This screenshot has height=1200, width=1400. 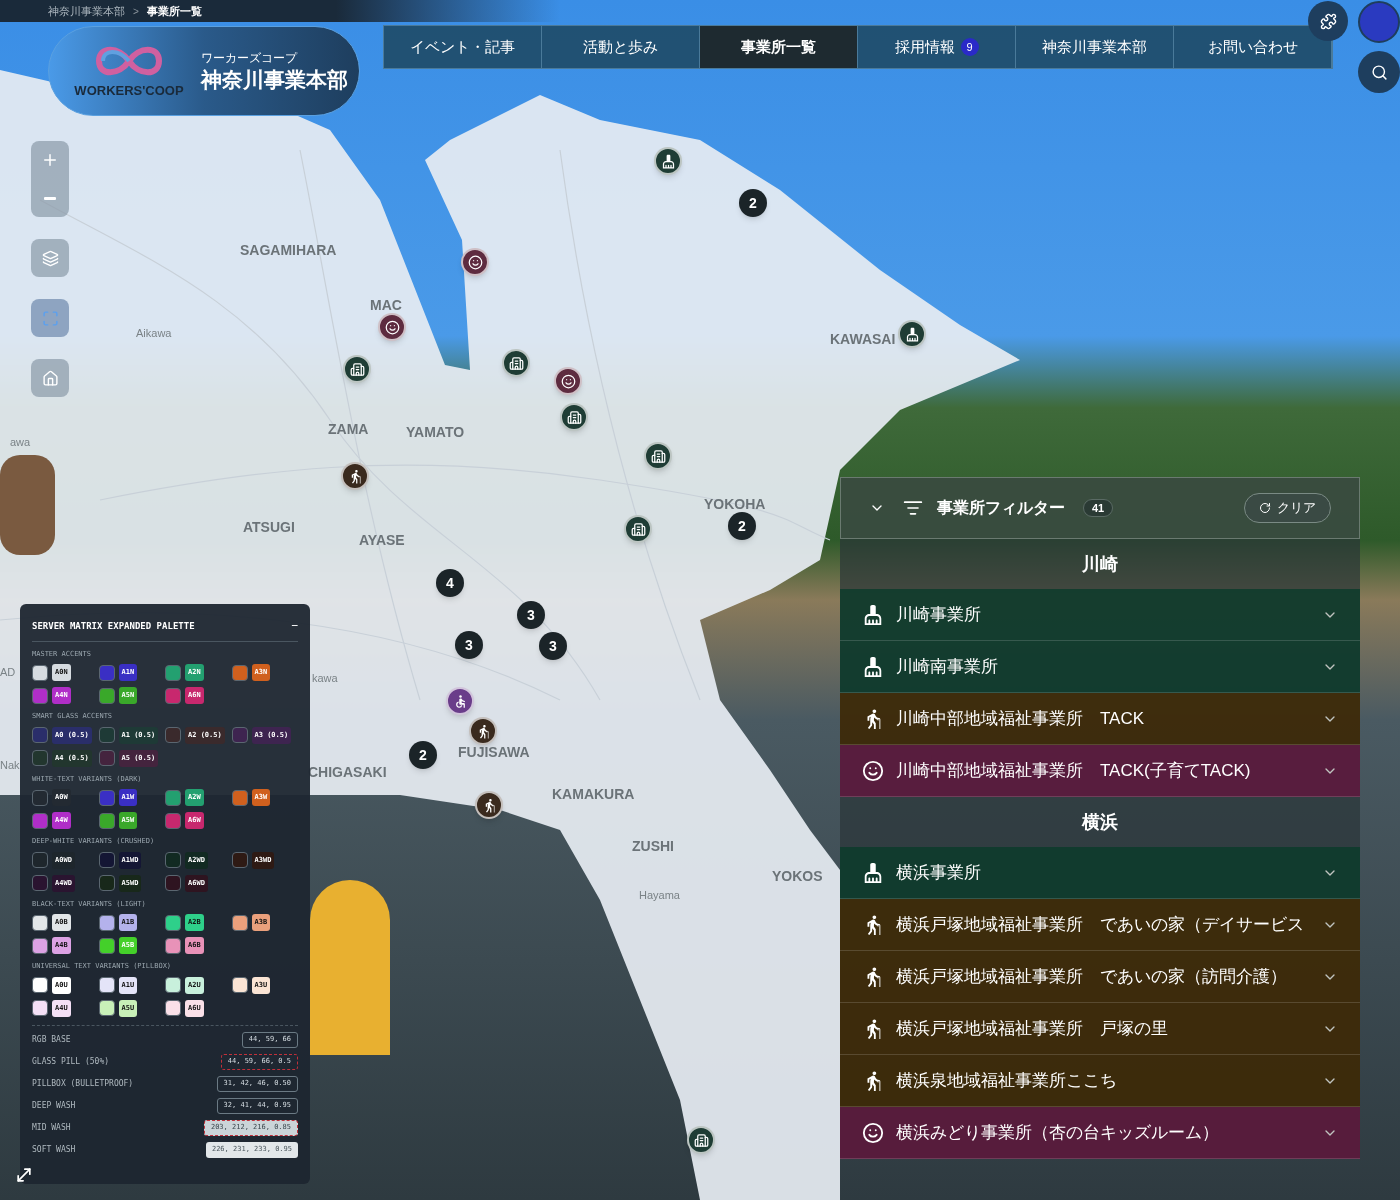 I want to click on count-badge: 41, so click(x=1098, y=508).